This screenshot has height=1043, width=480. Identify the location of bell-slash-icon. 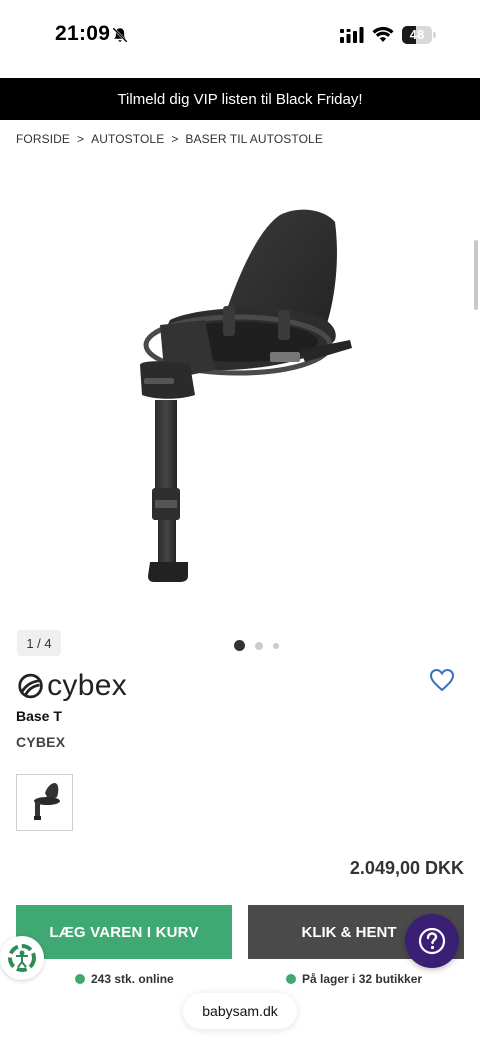
(120, 35).